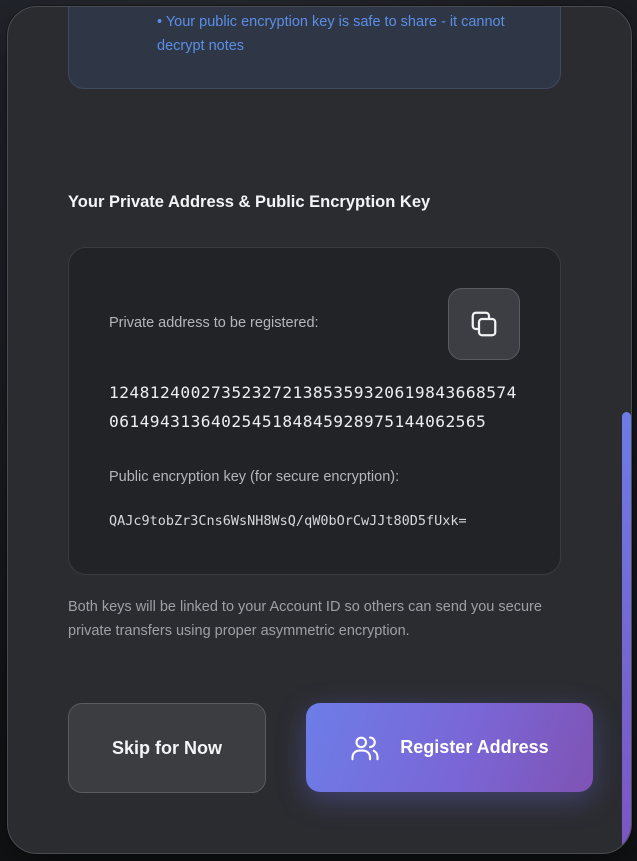 The height and width of the screenshot is (861, 637). Describe the element at coordinates (365, 747) in the screenshot. I see `users-icon` at that location.